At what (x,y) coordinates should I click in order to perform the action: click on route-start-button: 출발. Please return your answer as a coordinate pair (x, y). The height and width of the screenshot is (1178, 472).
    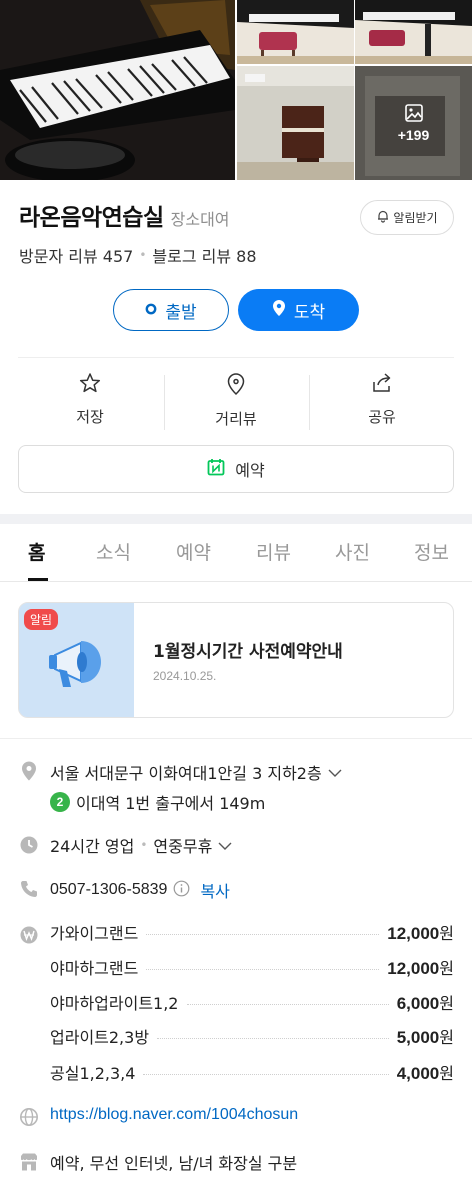
    Looking at the image, I should click on (171, 310).